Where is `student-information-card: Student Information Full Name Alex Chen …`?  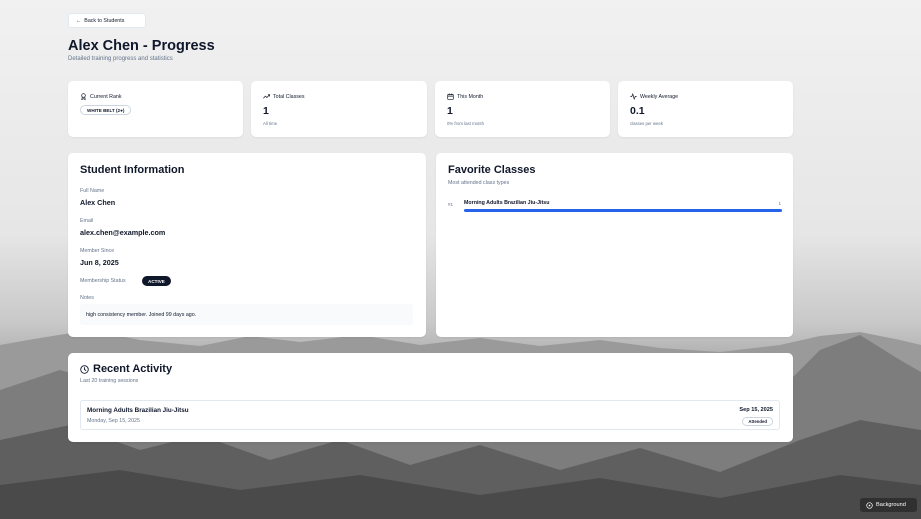 student-information-card: Student Information Full Name Alex Chen … is located at coordinates (247, 245).